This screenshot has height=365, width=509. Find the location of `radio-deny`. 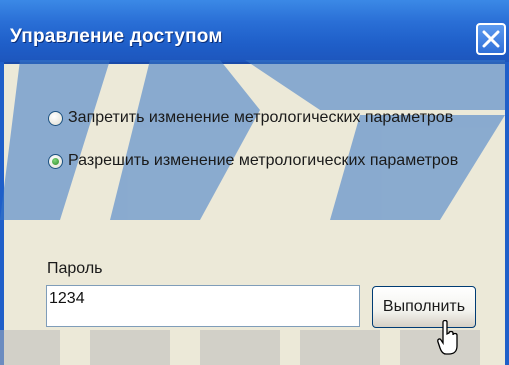

radio-deny is located at coordinates (55, 118).